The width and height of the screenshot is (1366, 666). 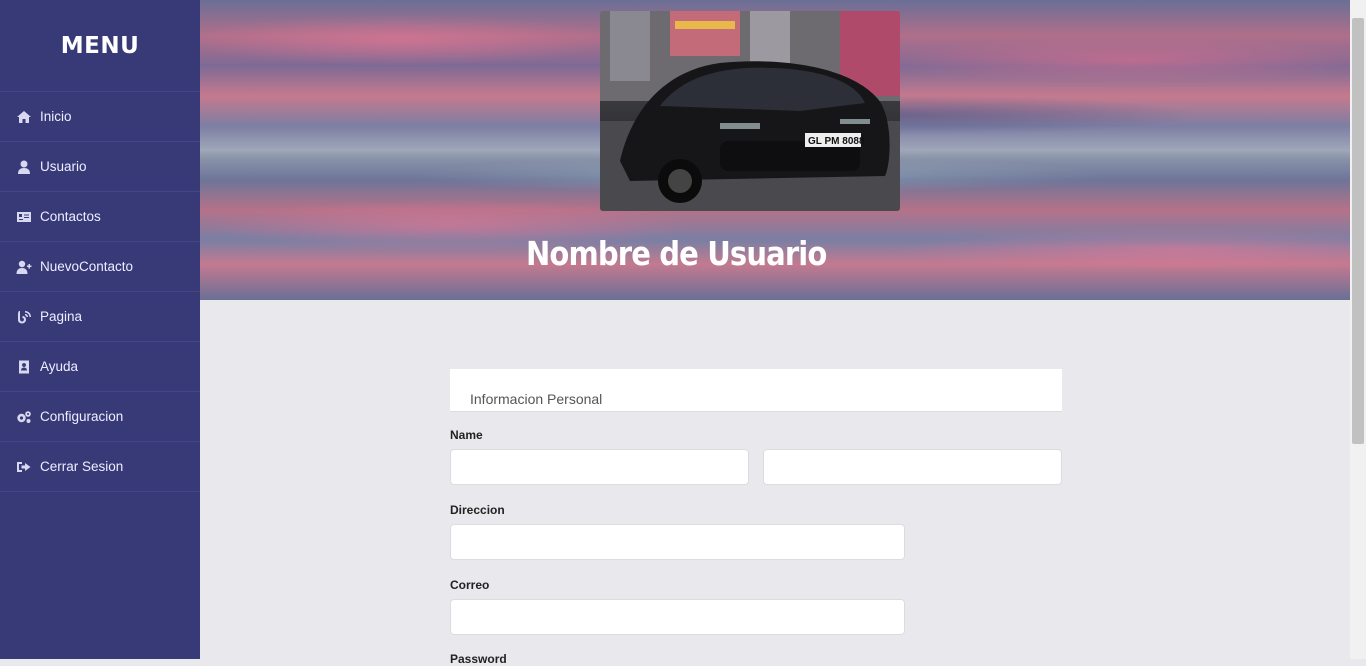 I want to click on last-name-field, so click(x=912, y=467).